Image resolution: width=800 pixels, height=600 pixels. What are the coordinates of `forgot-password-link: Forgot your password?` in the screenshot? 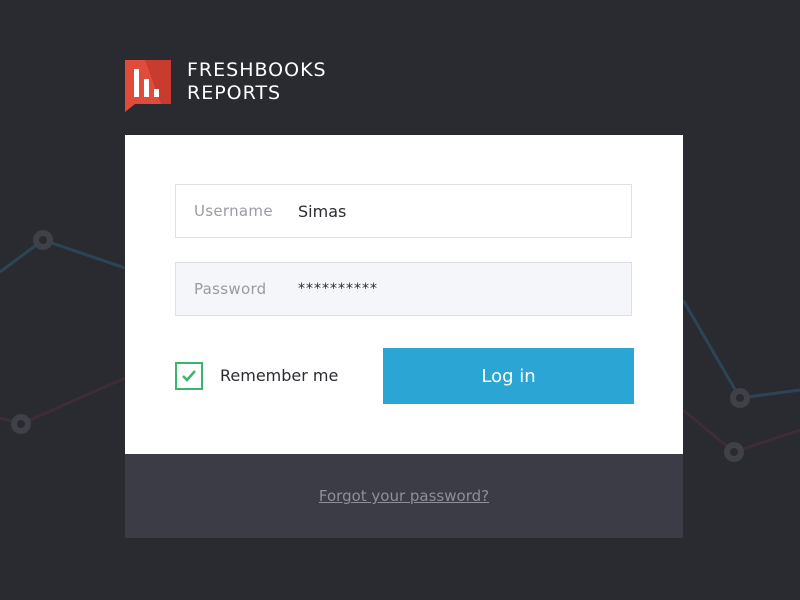 It's located at (404, 496).